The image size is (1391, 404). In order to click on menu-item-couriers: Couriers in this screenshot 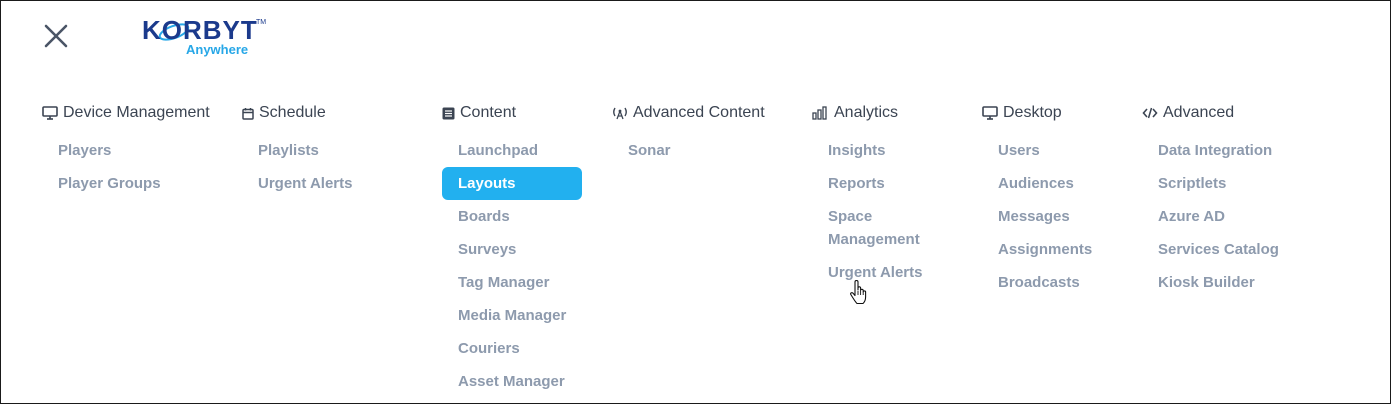, I will do `click(512, 348)`.